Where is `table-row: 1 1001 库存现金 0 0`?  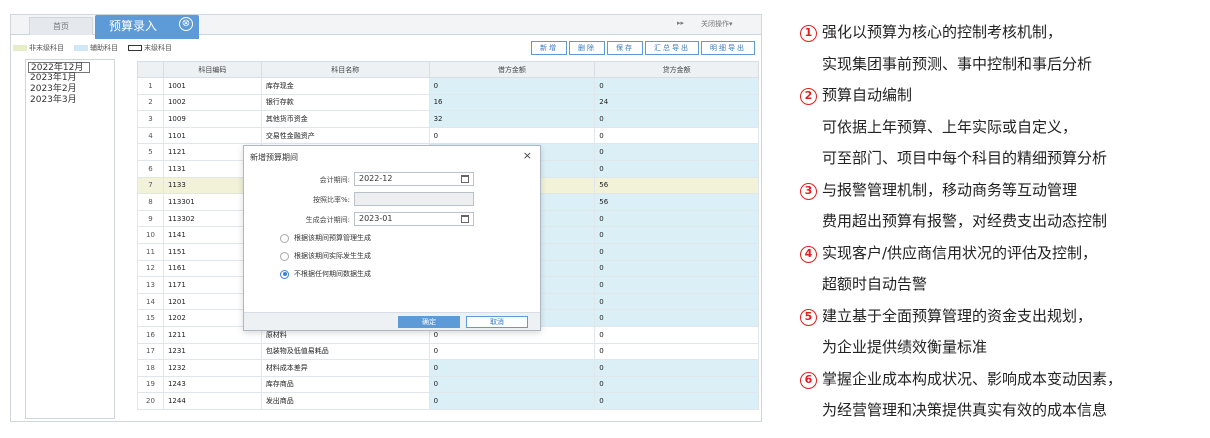 table-row: 1 1001 库存现金 0 0 is located at coordinates (448, 86).